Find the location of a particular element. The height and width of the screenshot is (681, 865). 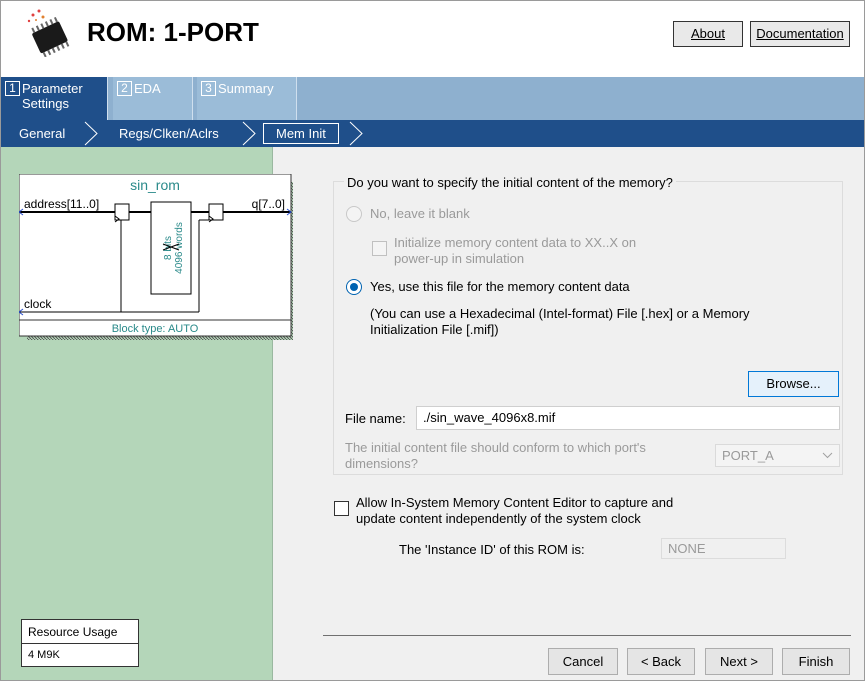

file-name-label: File name: is located at coordinates (375, 418).